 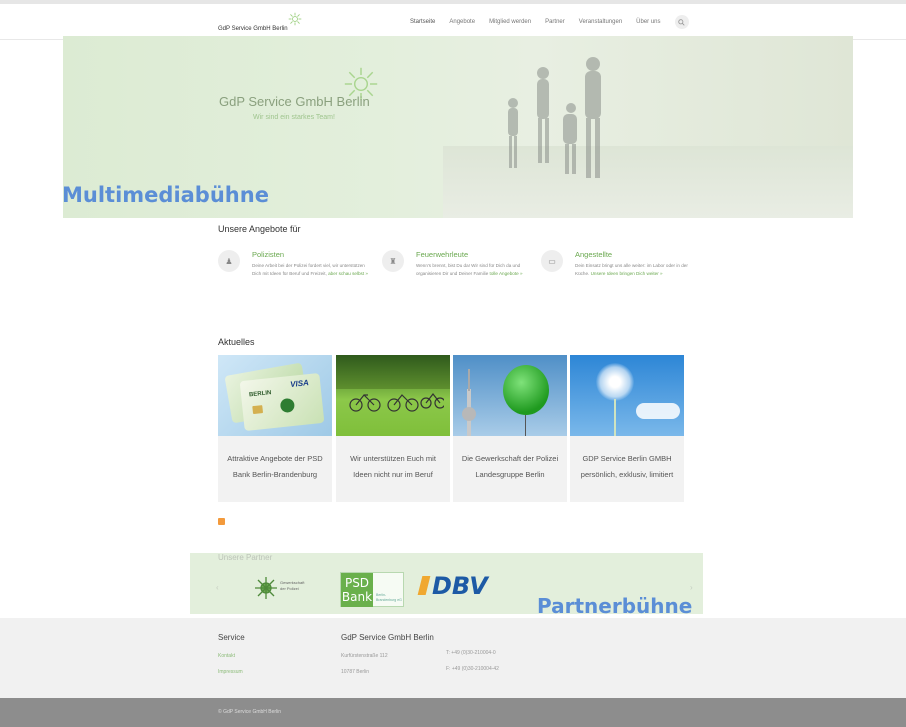 What do you see at coordinates (471, 653) in the screenshot?
I see `footer-phone: T: +49 (0)30-210004-0` at bounding box center [471, 653].